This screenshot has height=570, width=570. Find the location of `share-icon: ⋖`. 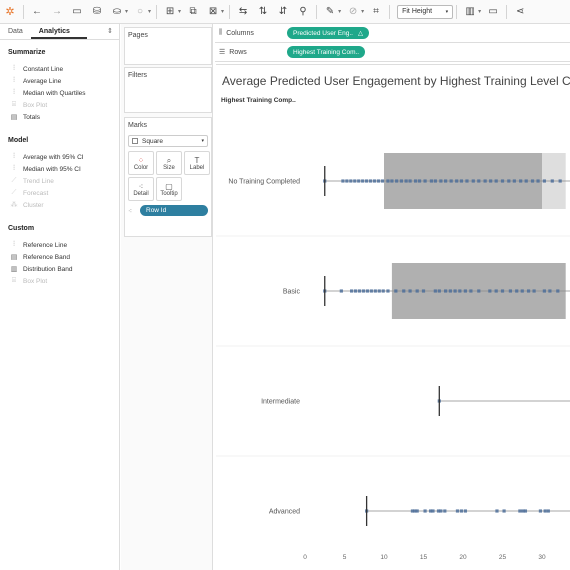

share-icon: ⋖ is located at coordinates (520, 12).